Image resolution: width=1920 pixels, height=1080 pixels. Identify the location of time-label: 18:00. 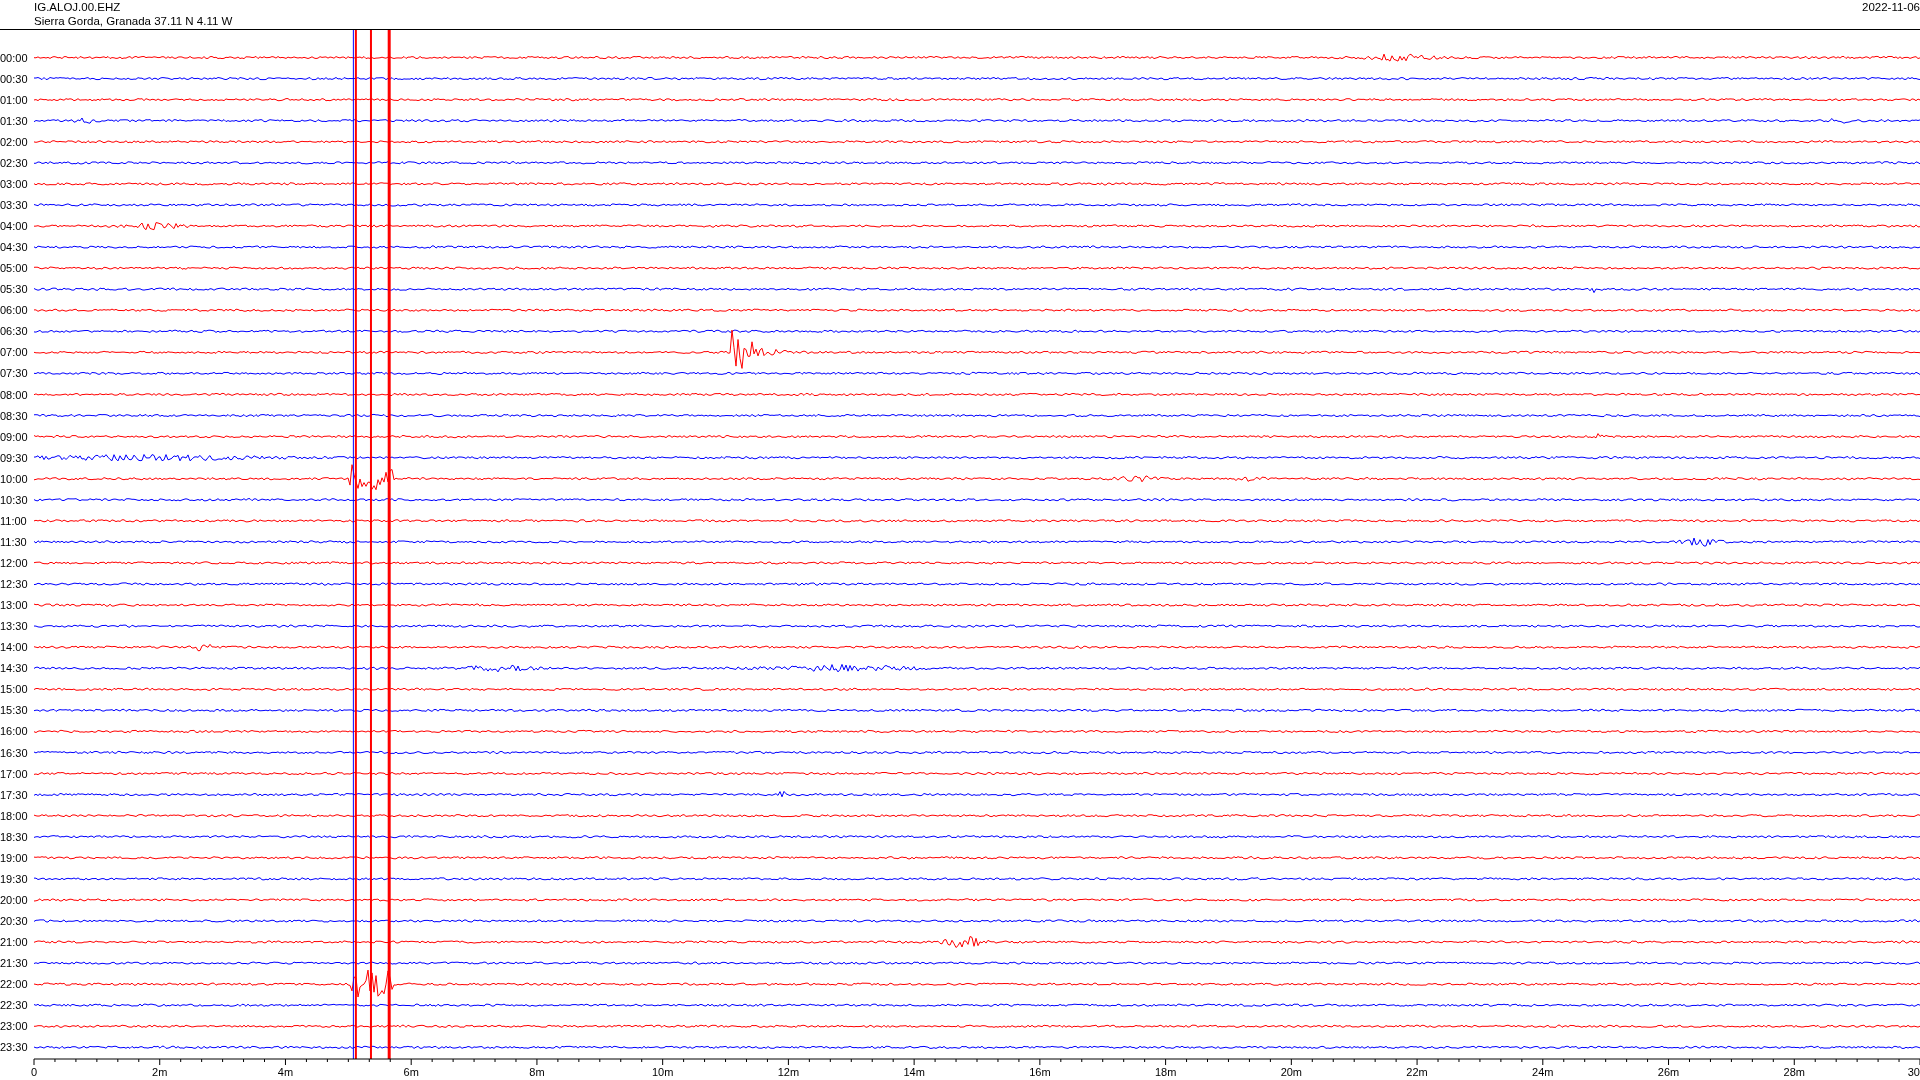
(14, 815).